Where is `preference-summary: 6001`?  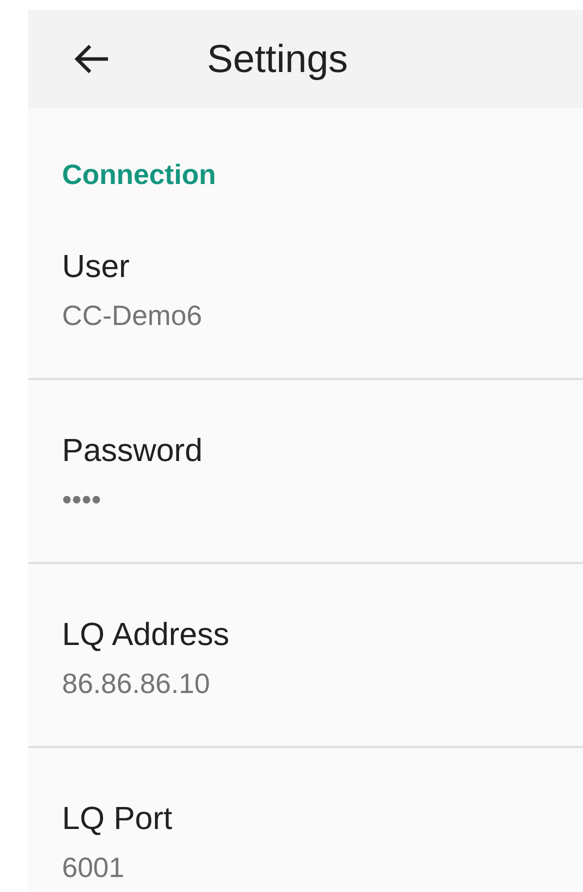 preference-summary: 6001 is located at coordinates (93, 868).